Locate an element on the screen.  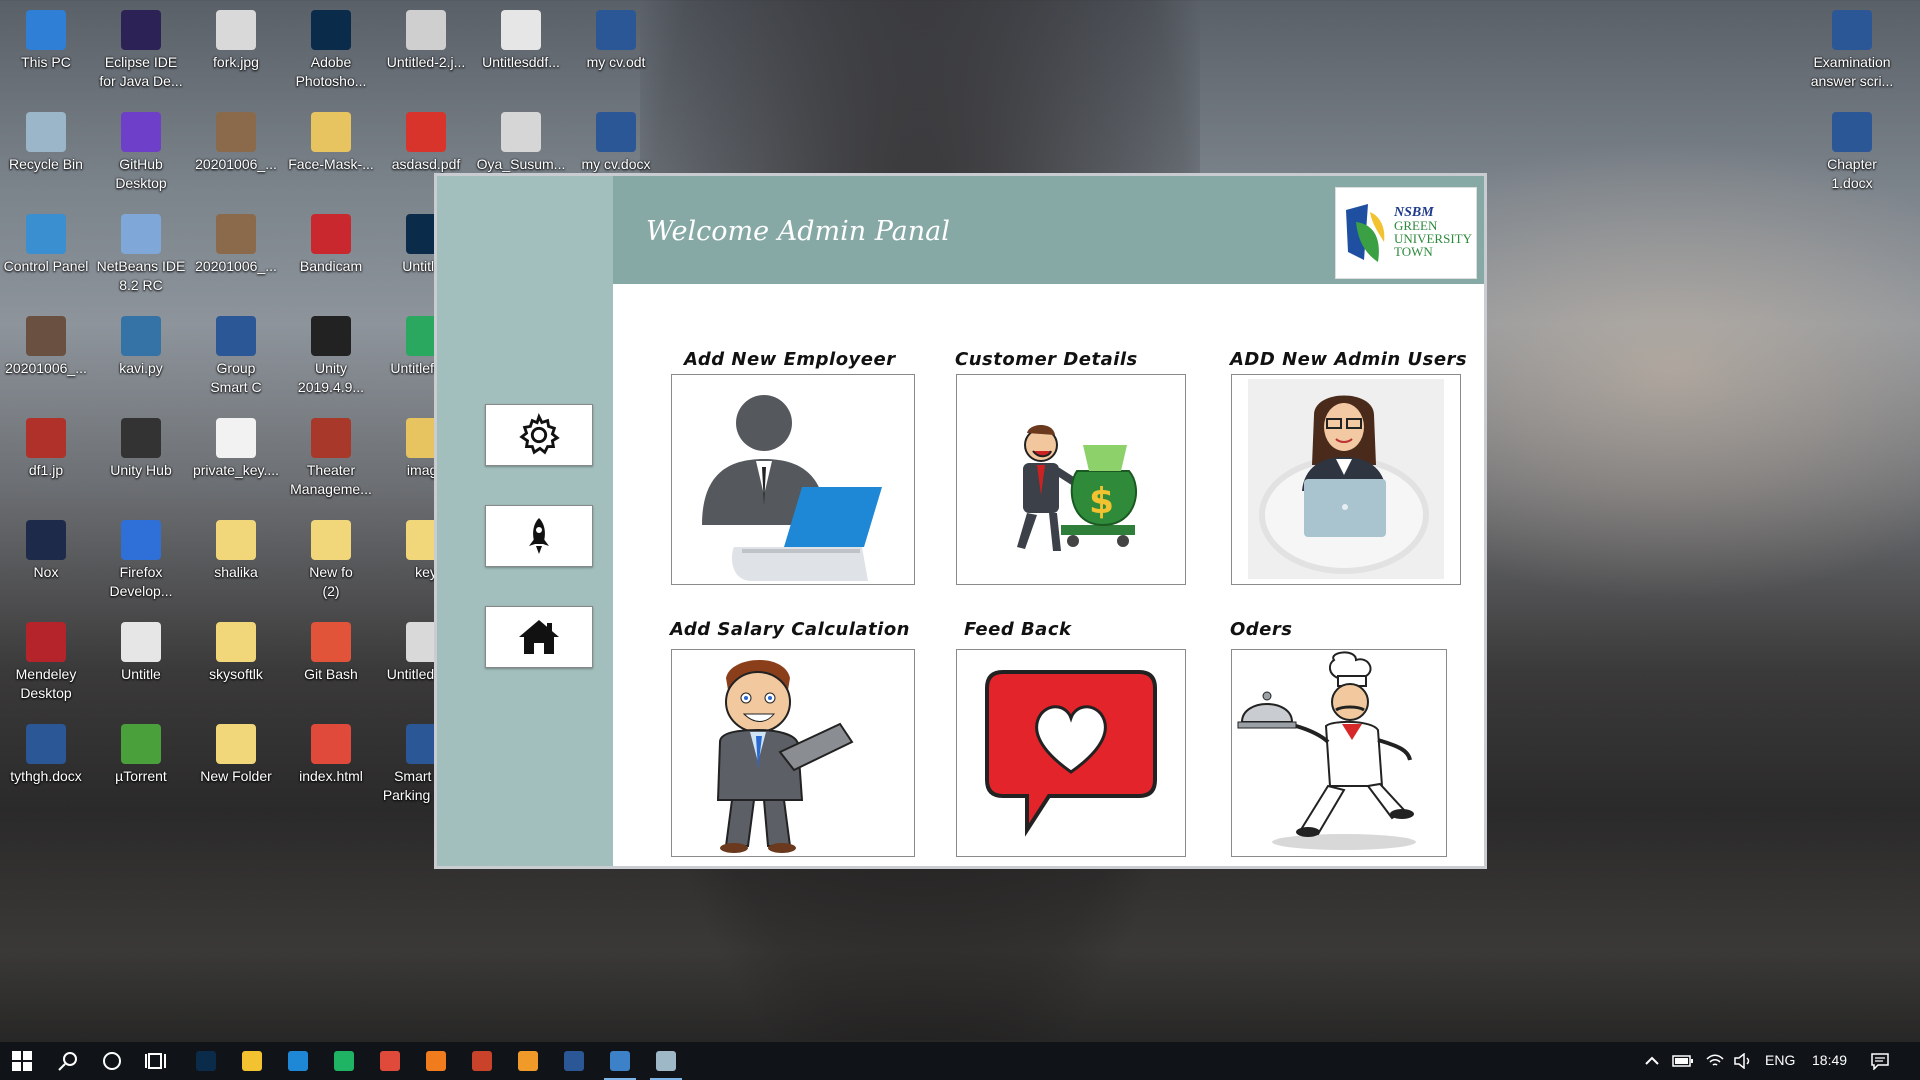
taskbar-app-photoshop is located at coordinates (206, 1061).